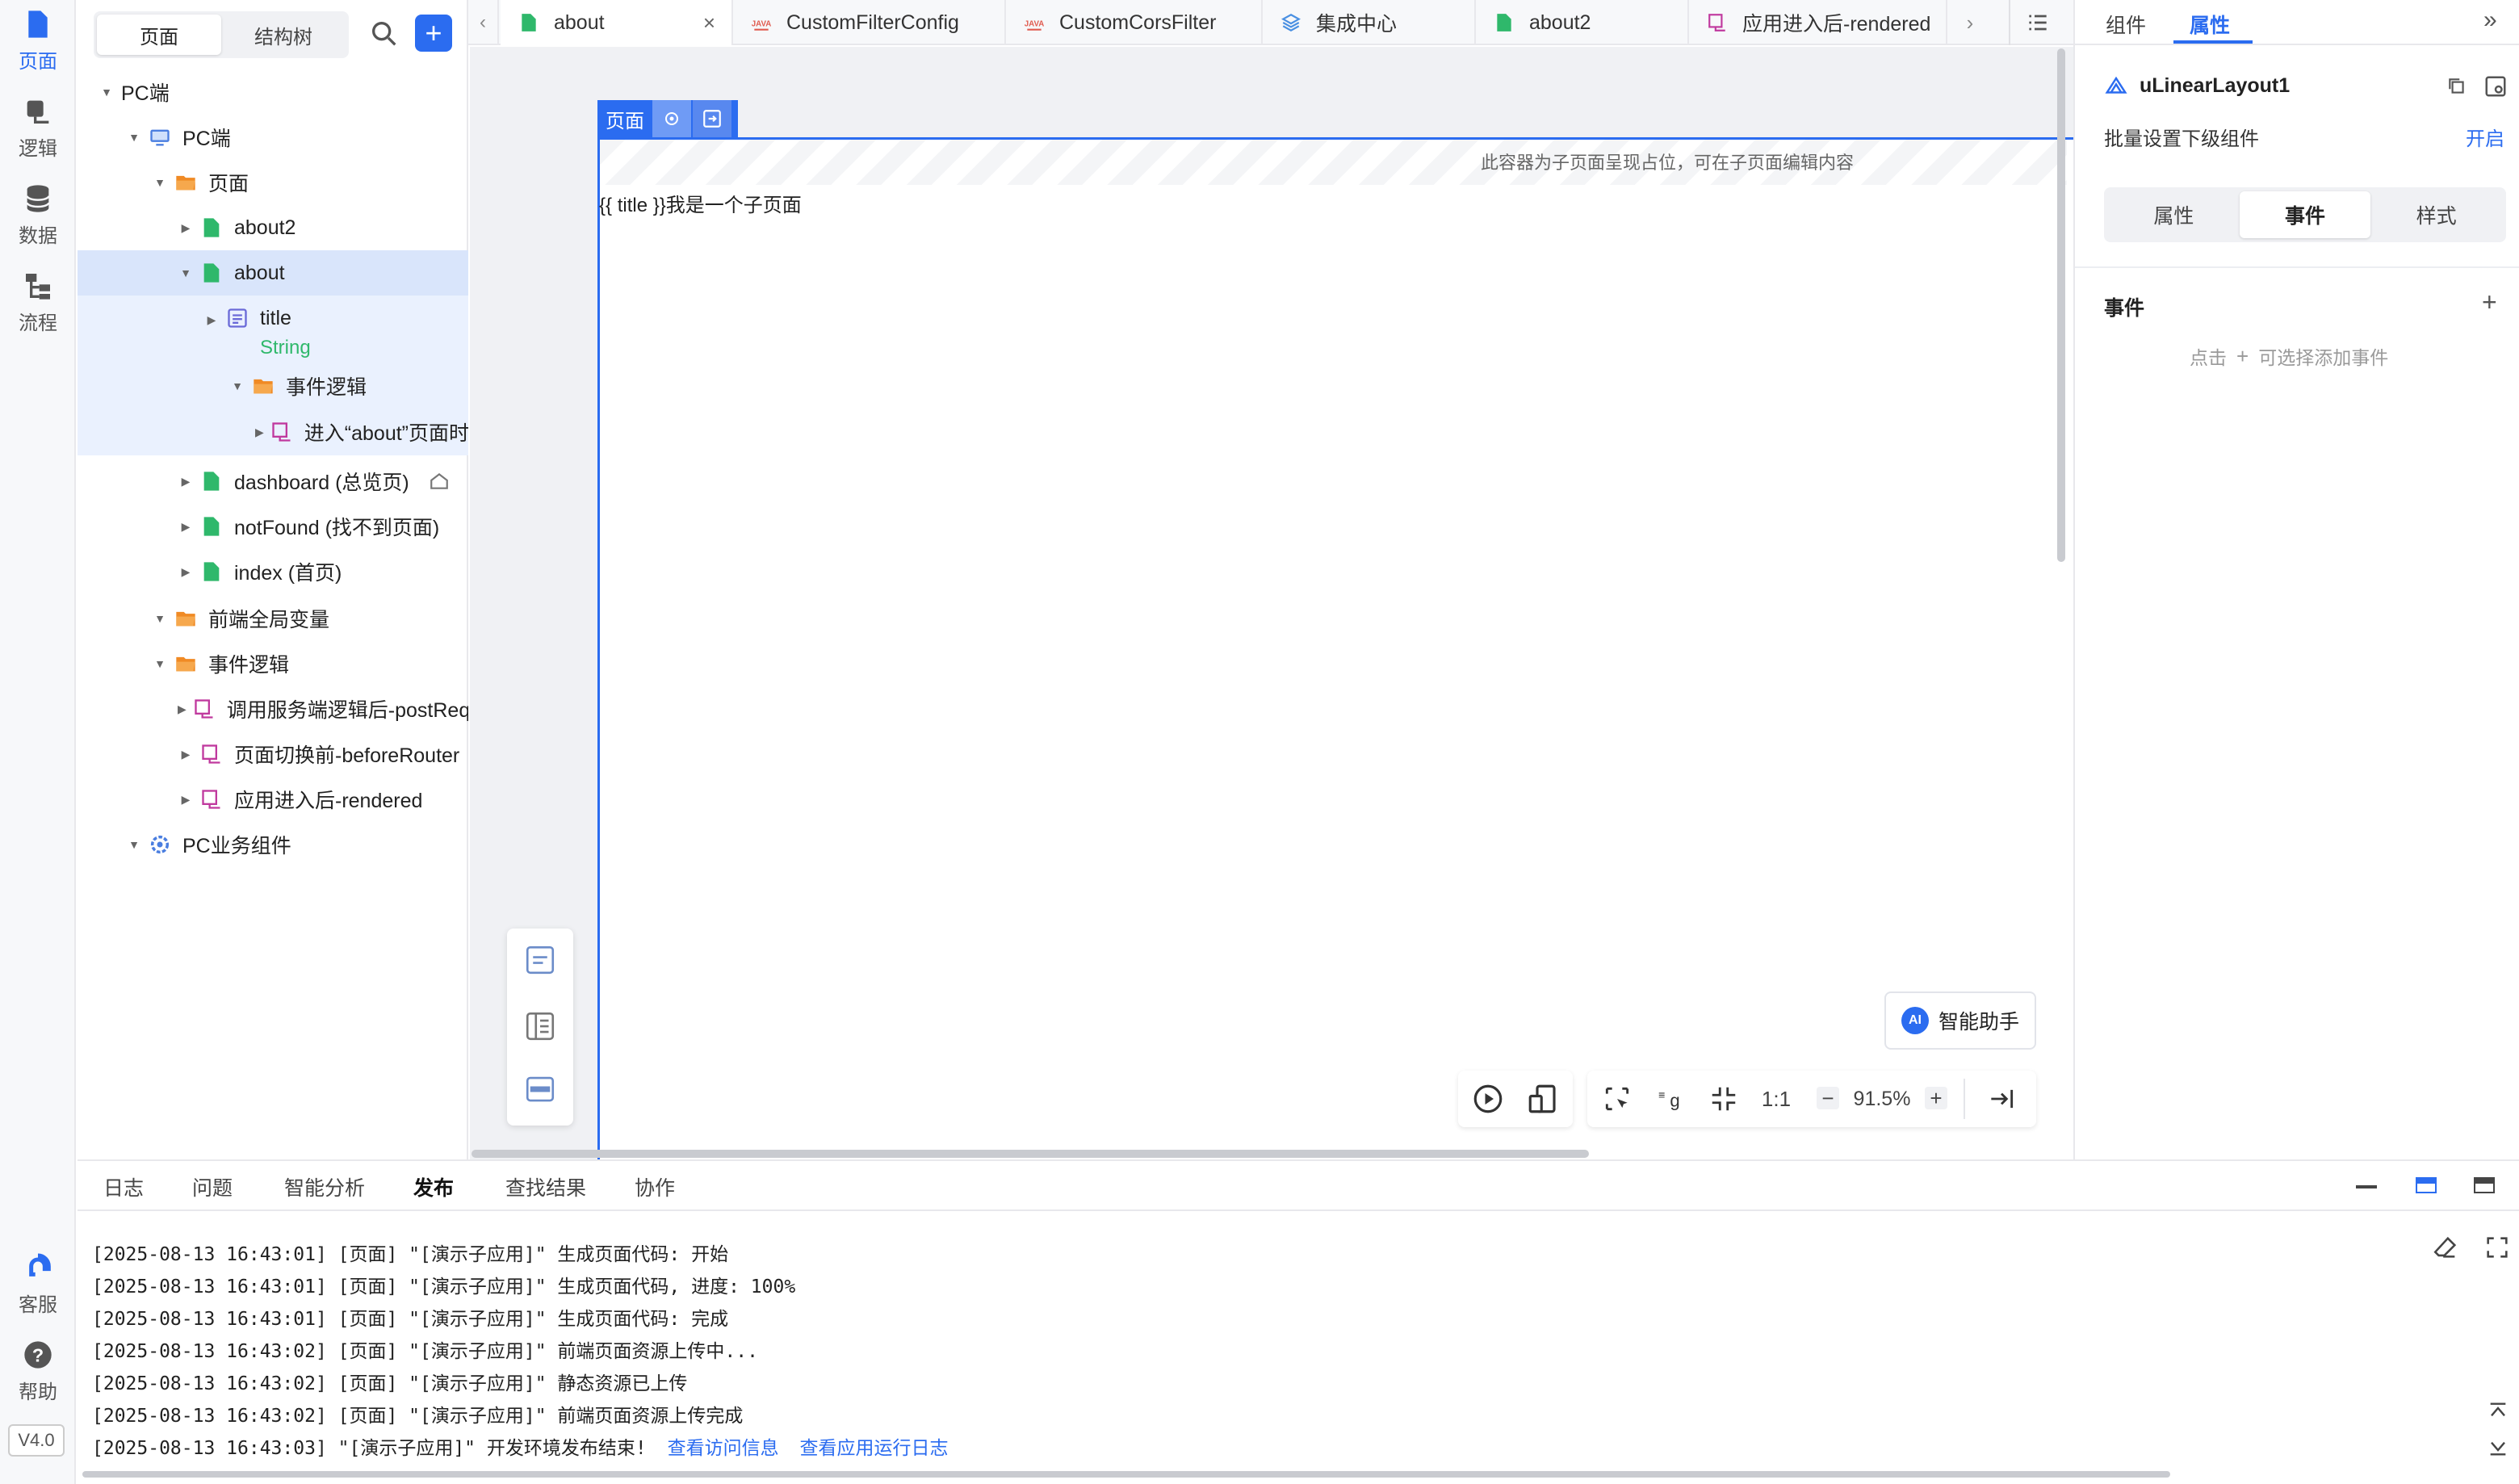 The image size is (2519, 1484). Describe the element at coordinates (709, 23) in the screenshot. I see `close-icon: ×` at that location.